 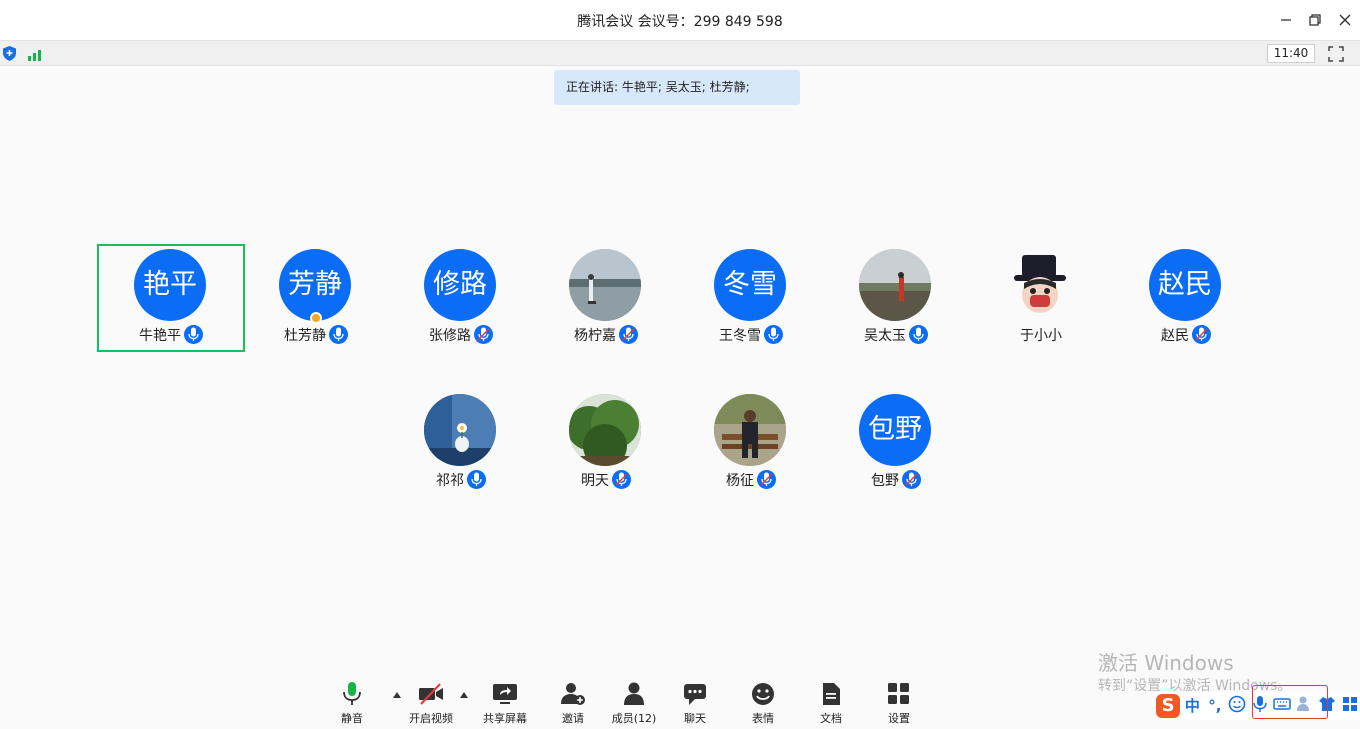 I want to click on network-signal-icon, so click(x=37, y=53).